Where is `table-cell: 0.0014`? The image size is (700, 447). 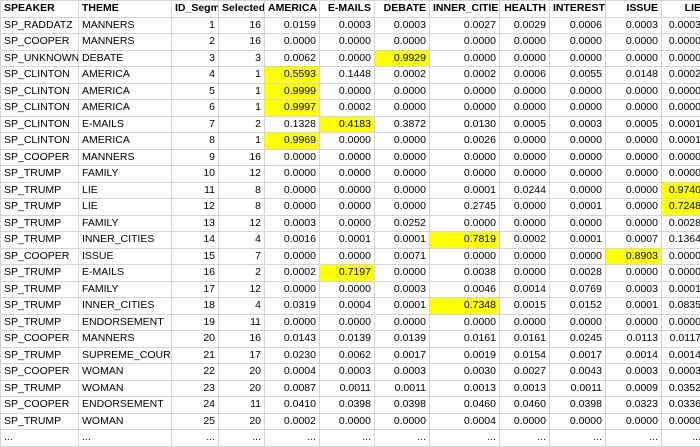 table-cell: 0.0014 is located at coordinates (525, 289).